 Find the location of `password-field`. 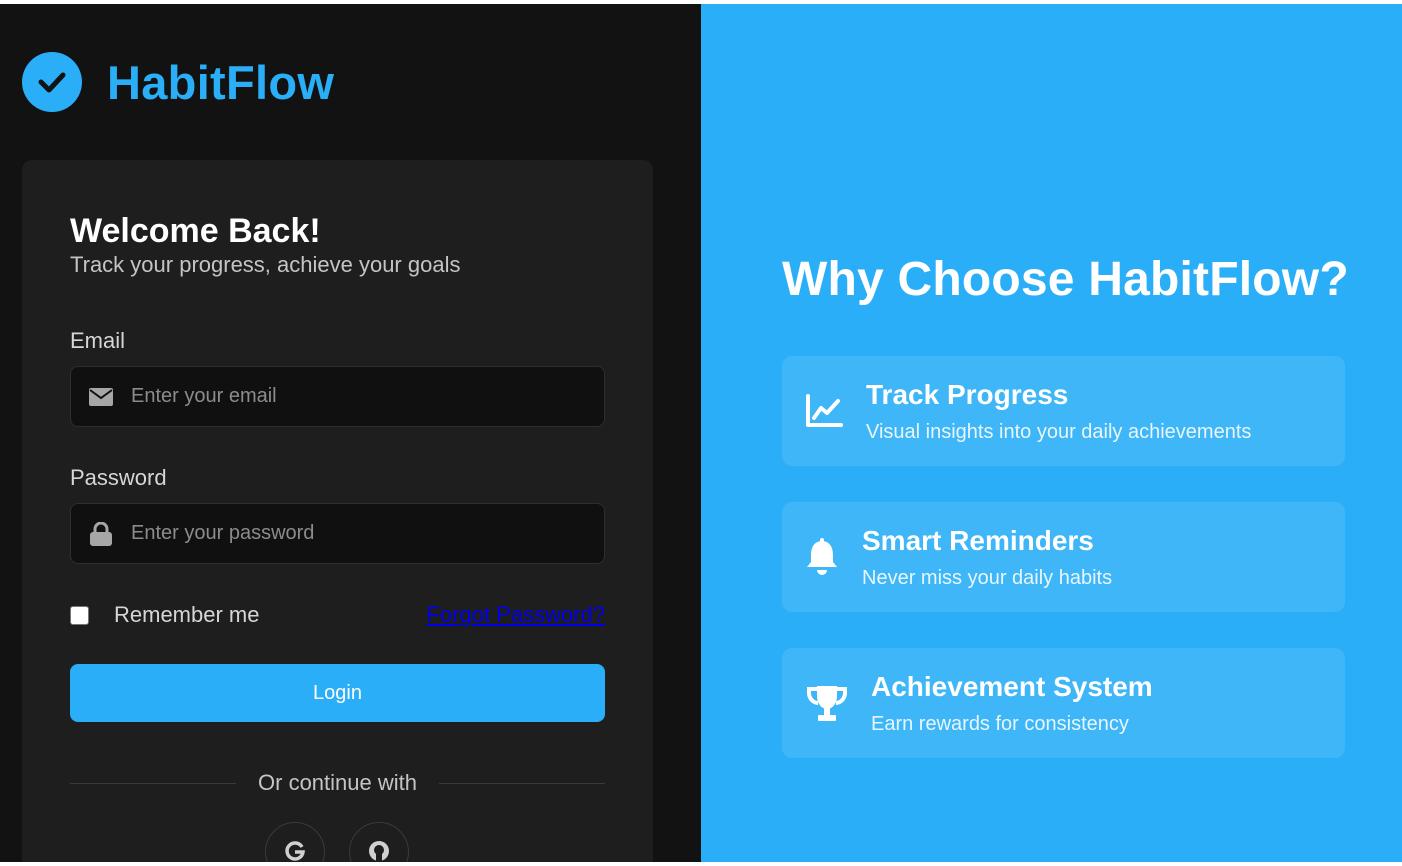

password-field is located at coordinates (367, 533).